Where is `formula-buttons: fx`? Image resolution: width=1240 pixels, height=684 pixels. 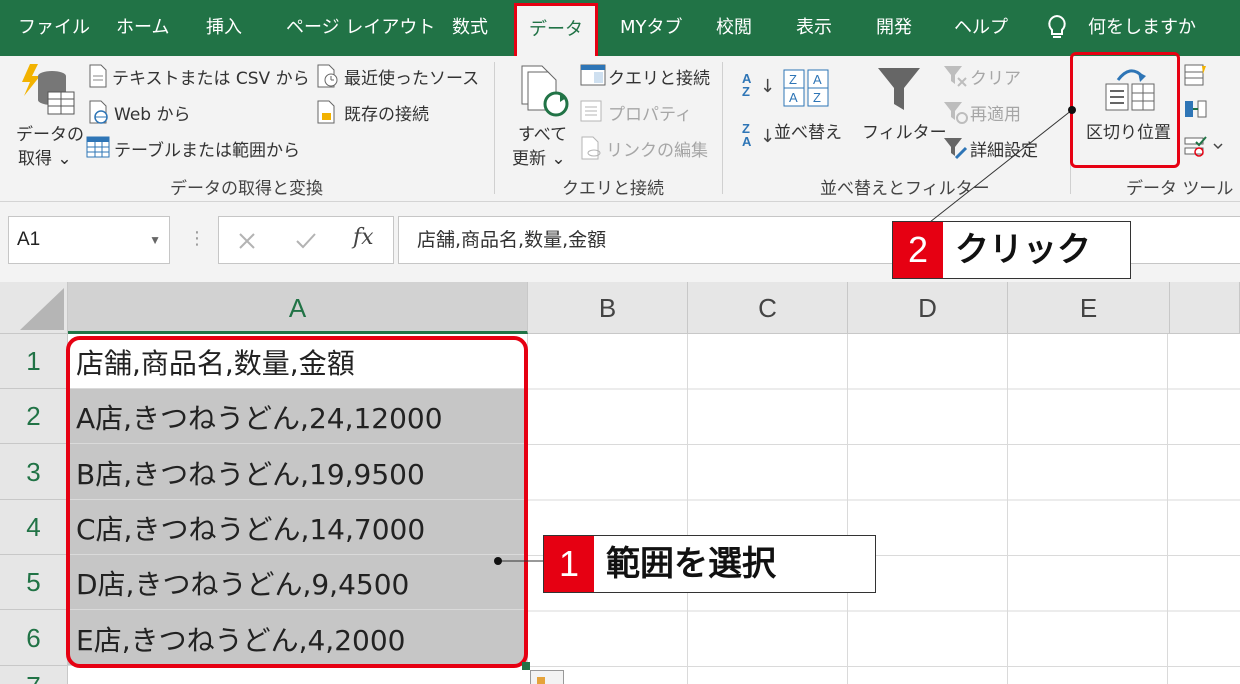
formula-buttons: fx is located at coordinates (306, 240).